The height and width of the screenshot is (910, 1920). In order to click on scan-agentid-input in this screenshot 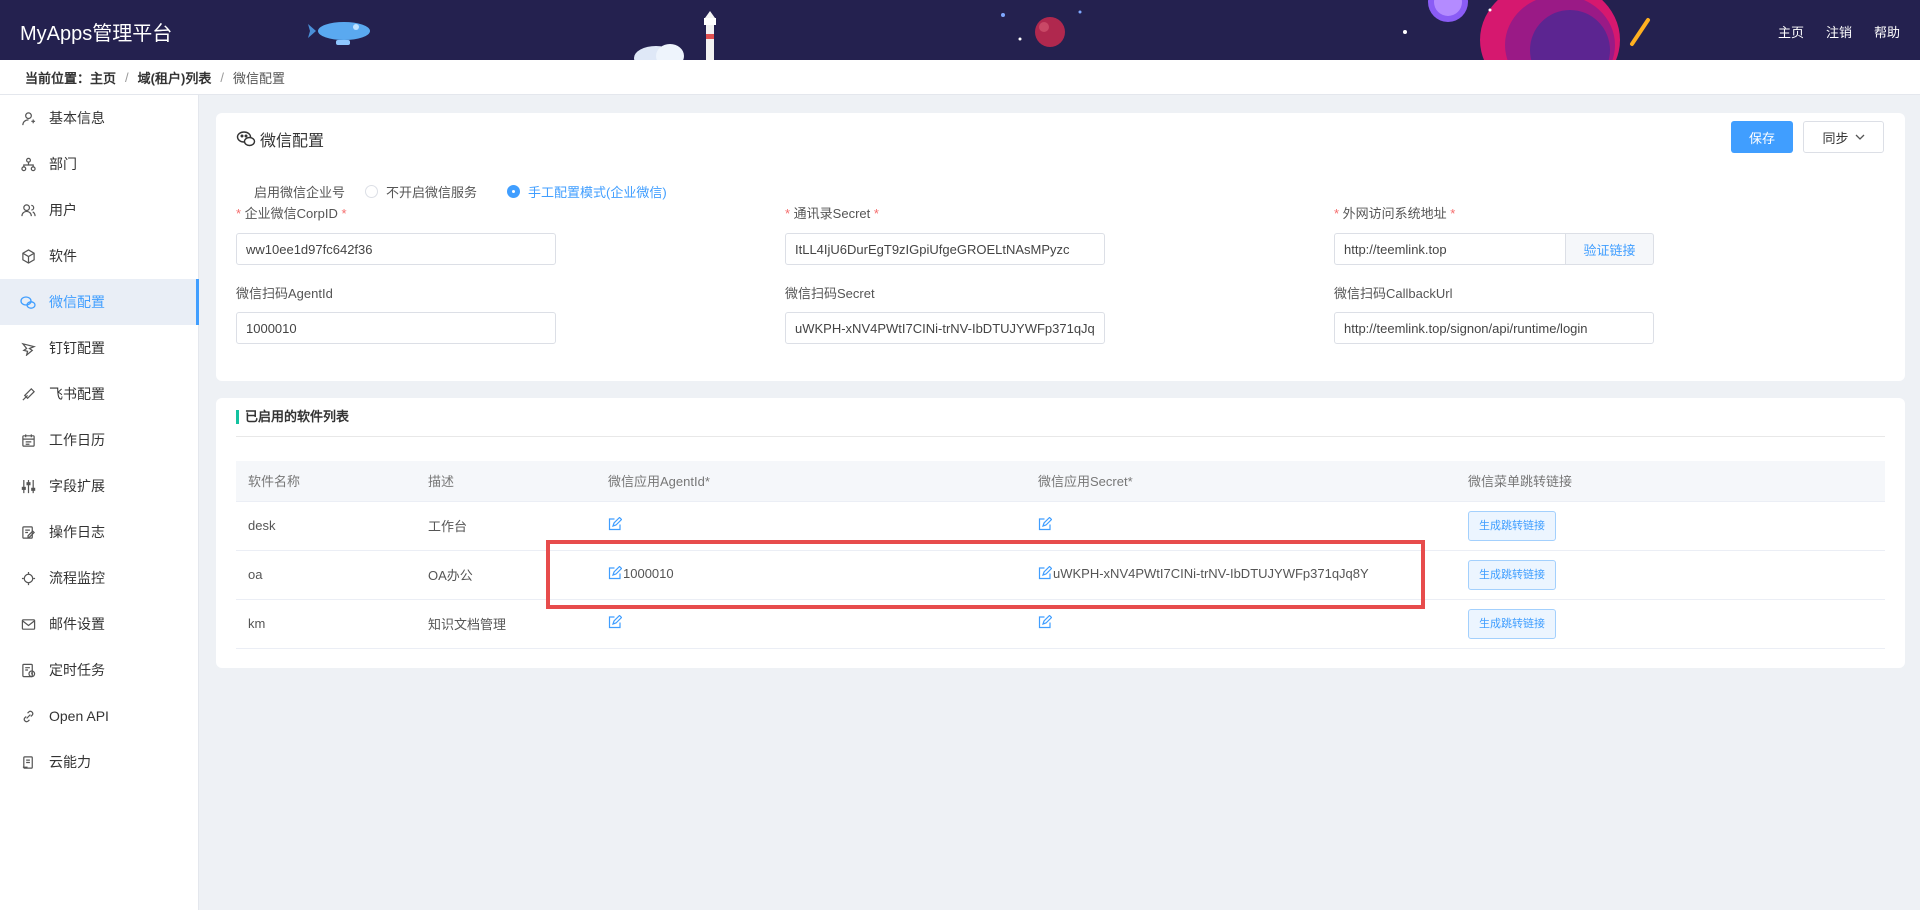, I will do `click(396, 328)`.